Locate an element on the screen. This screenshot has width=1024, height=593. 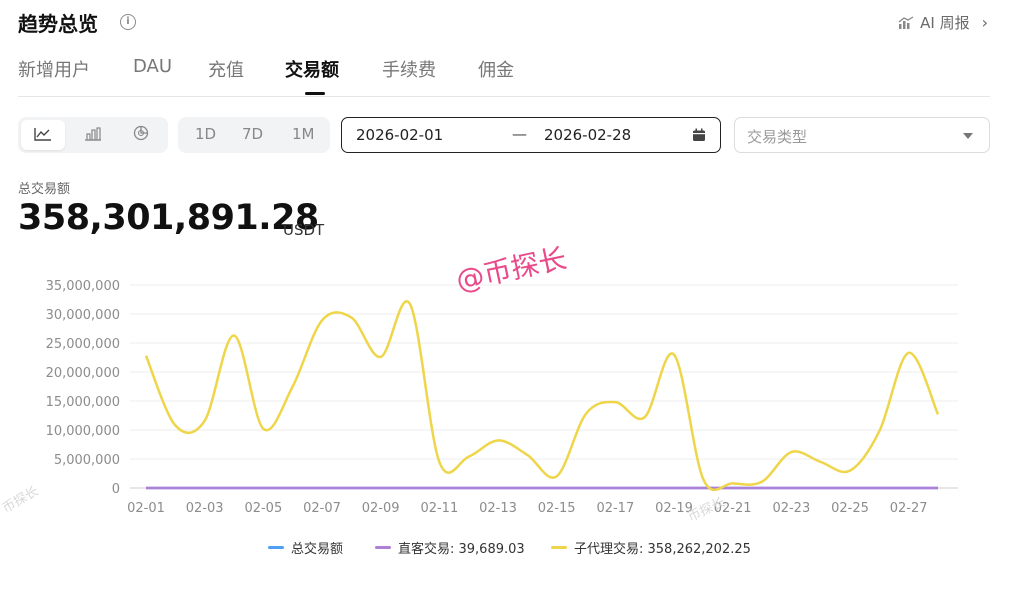
start-date: 2026-02-01 is located at coordinates (399, 135).